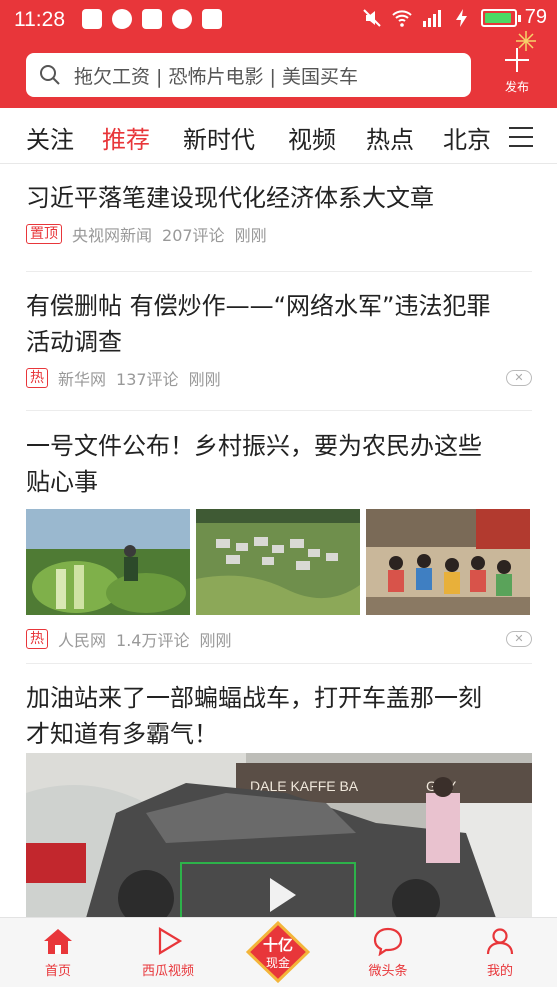 The height and width of the screenshot is (987, 557). I want to click on nav-xigua-label: 西瓜视频, so click(167, 971).